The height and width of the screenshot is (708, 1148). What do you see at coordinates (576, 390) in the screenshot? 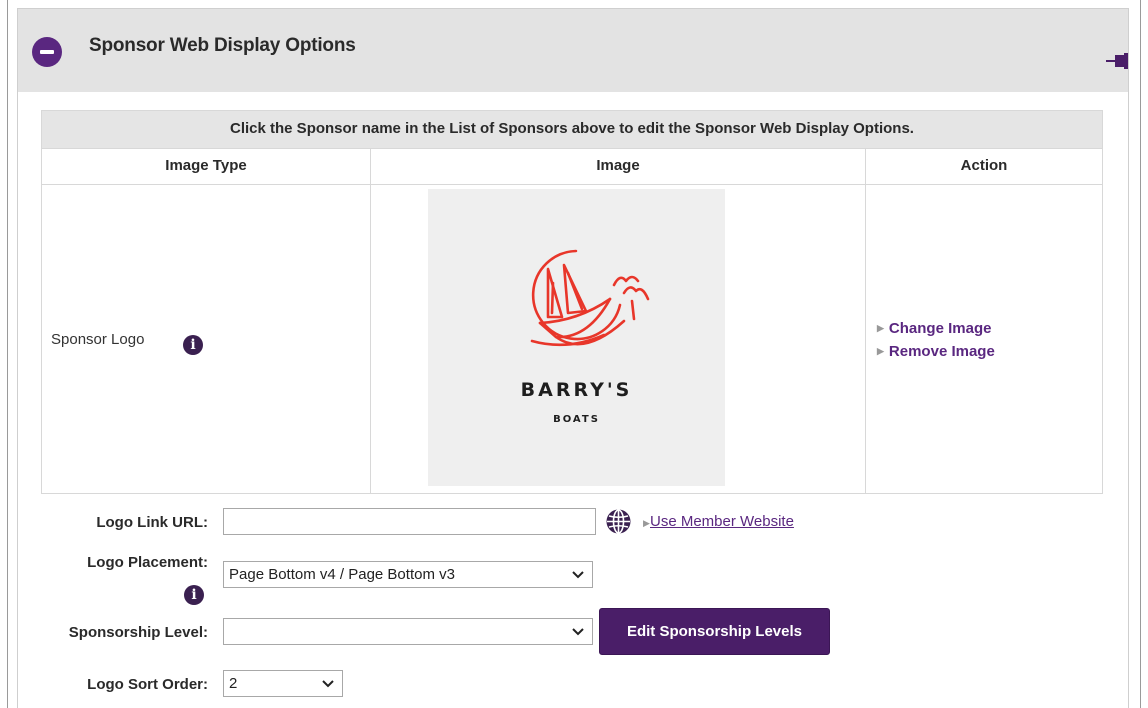
I see `logo-title-text: BARRY'S` at bounding box center [576, 390].